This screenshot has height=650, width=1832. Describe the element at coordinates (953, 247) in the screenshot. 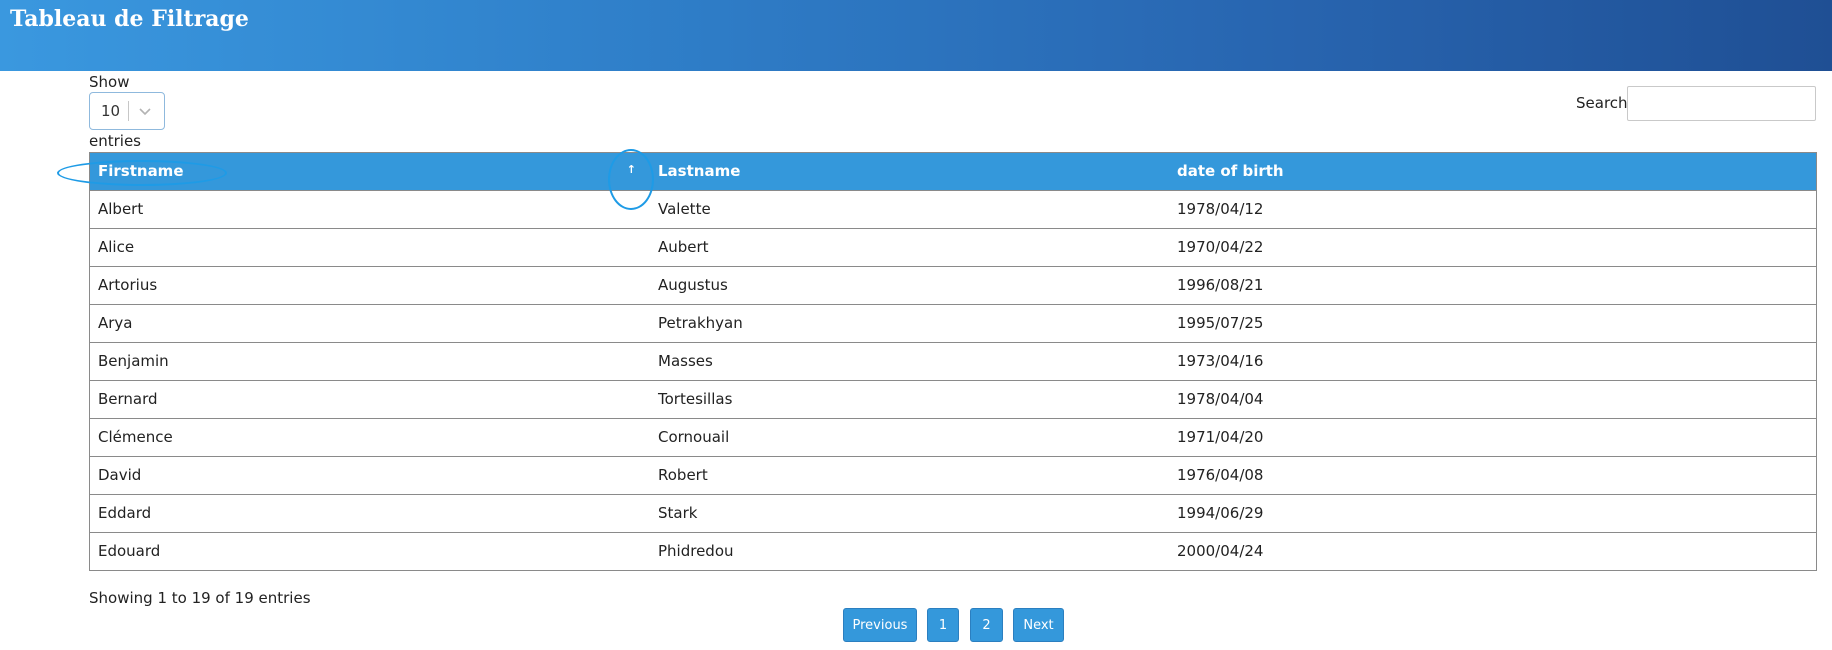

I see `table-row: Alice Aubert 1970/04/22` at that location.